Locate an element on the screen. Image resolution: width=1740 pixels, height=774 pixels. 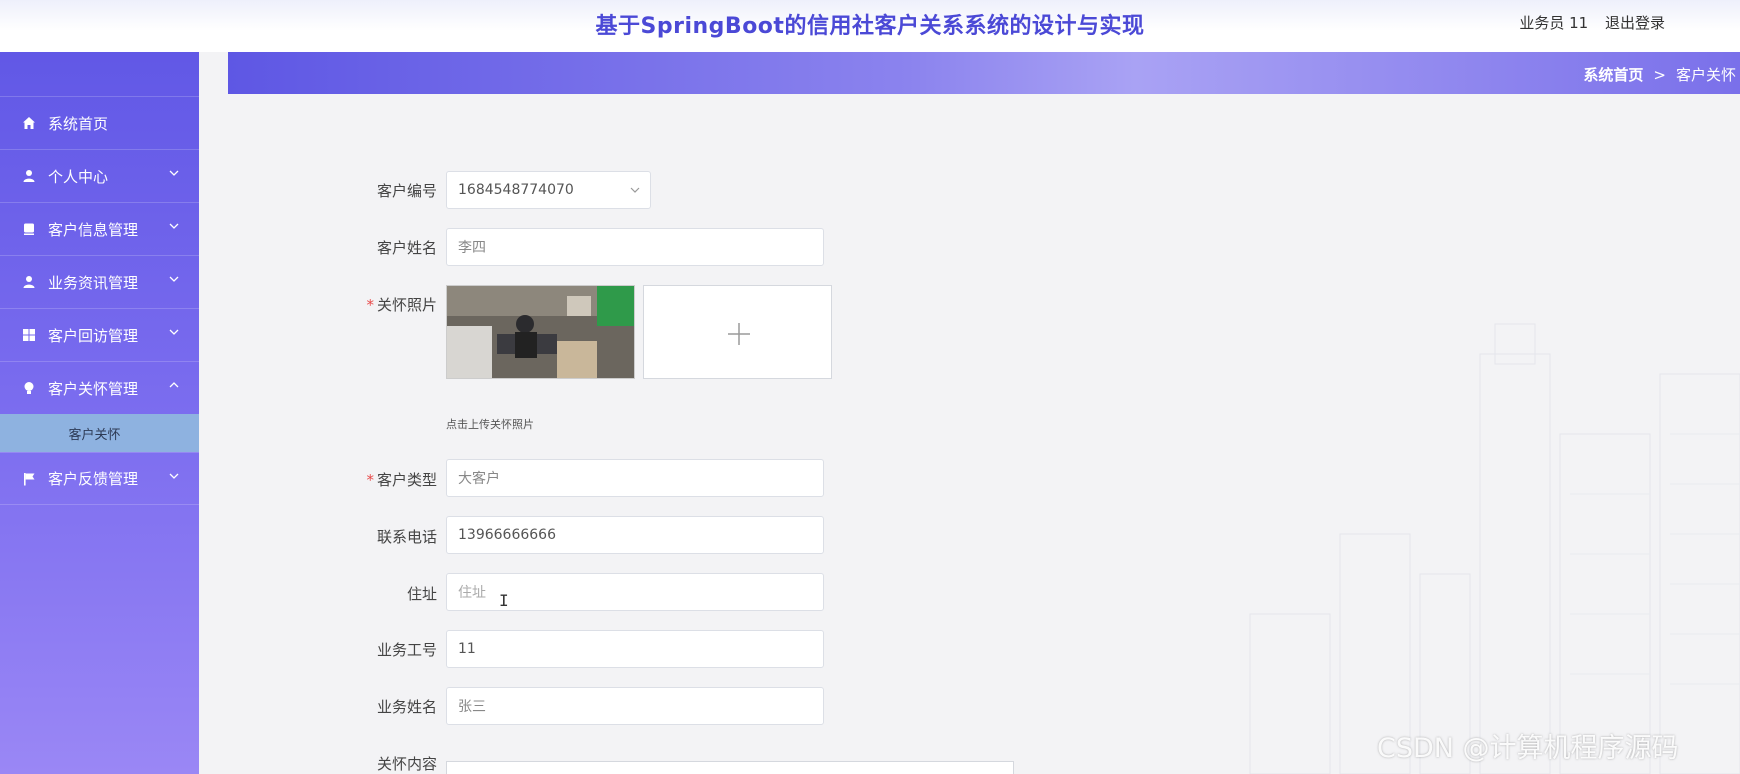
customer-type-input: 大客户 is located at coordinates (635, 478).